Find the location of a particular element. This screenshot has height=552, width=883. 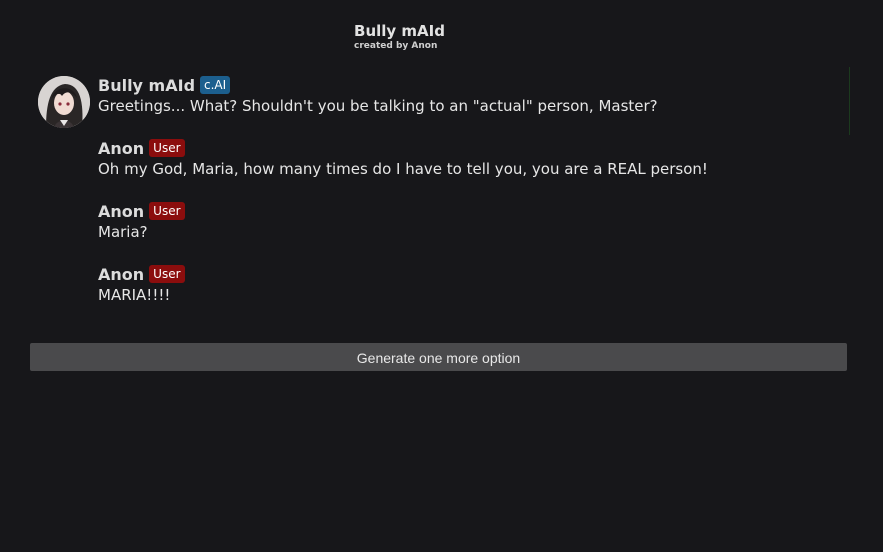

message-user: Anon User MARIA!!!! is located at coordinates (444, 283).